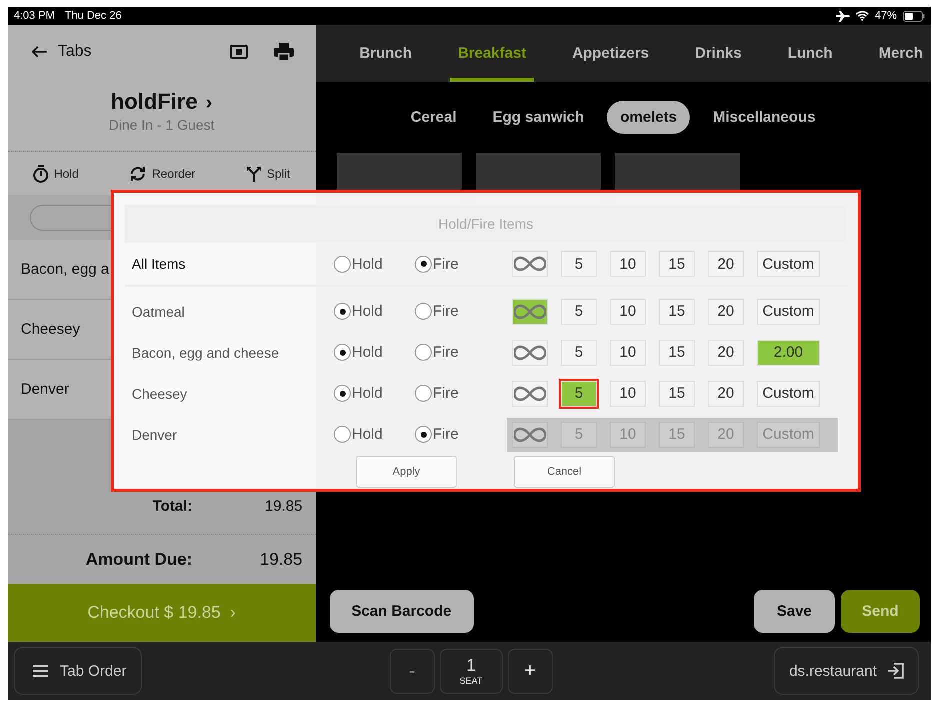  I want to click on item-name: Cheesey, so click(160, 394).